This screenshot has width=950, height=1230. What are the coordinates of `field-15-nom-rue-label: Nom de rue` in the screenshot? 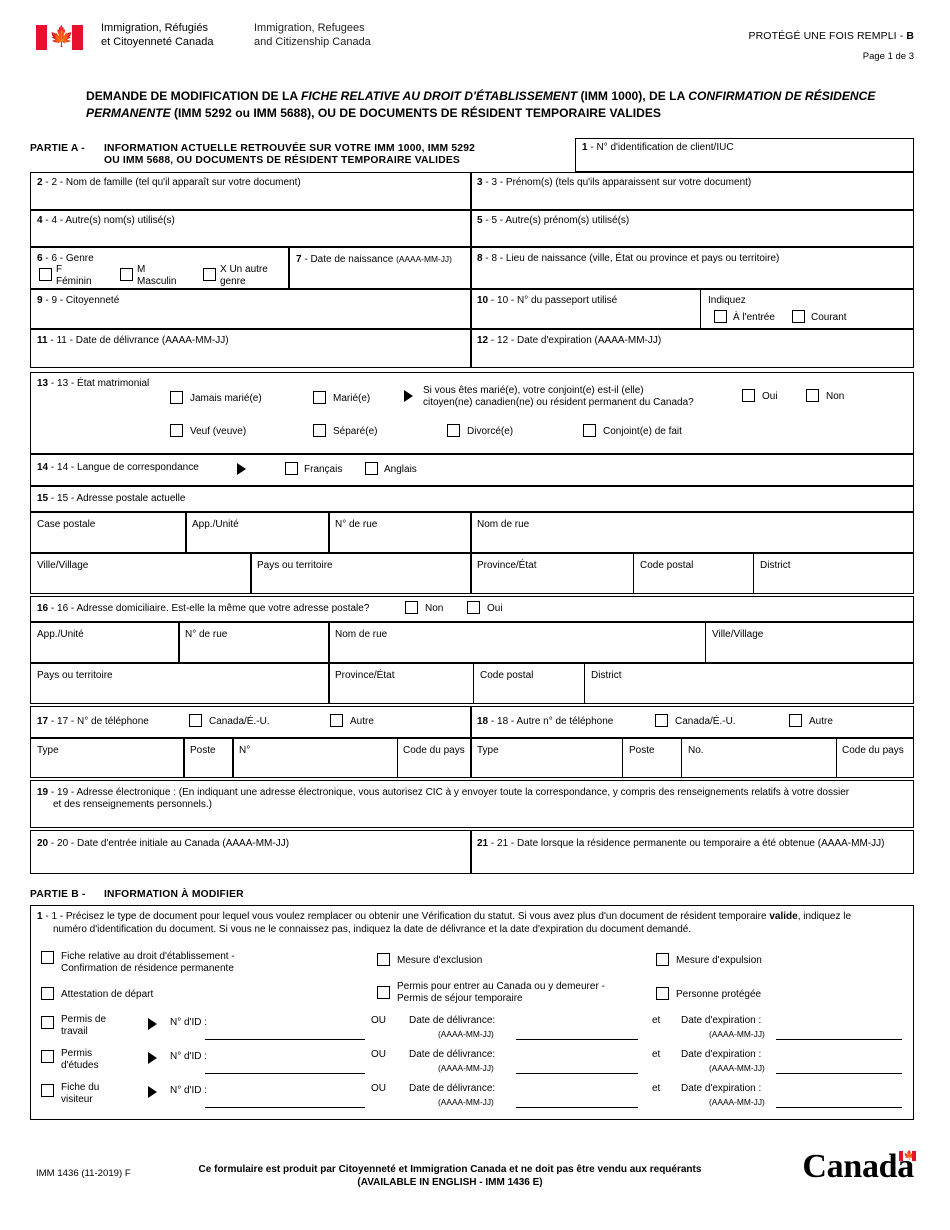 It's located at (503, 525).